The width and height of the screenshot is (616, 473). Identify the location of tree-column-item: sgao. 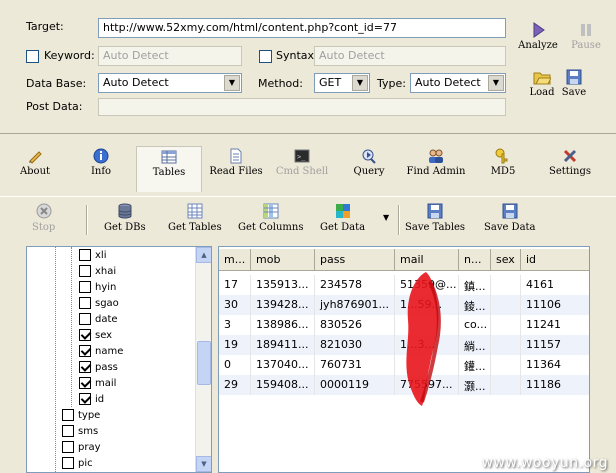
(99, 305).